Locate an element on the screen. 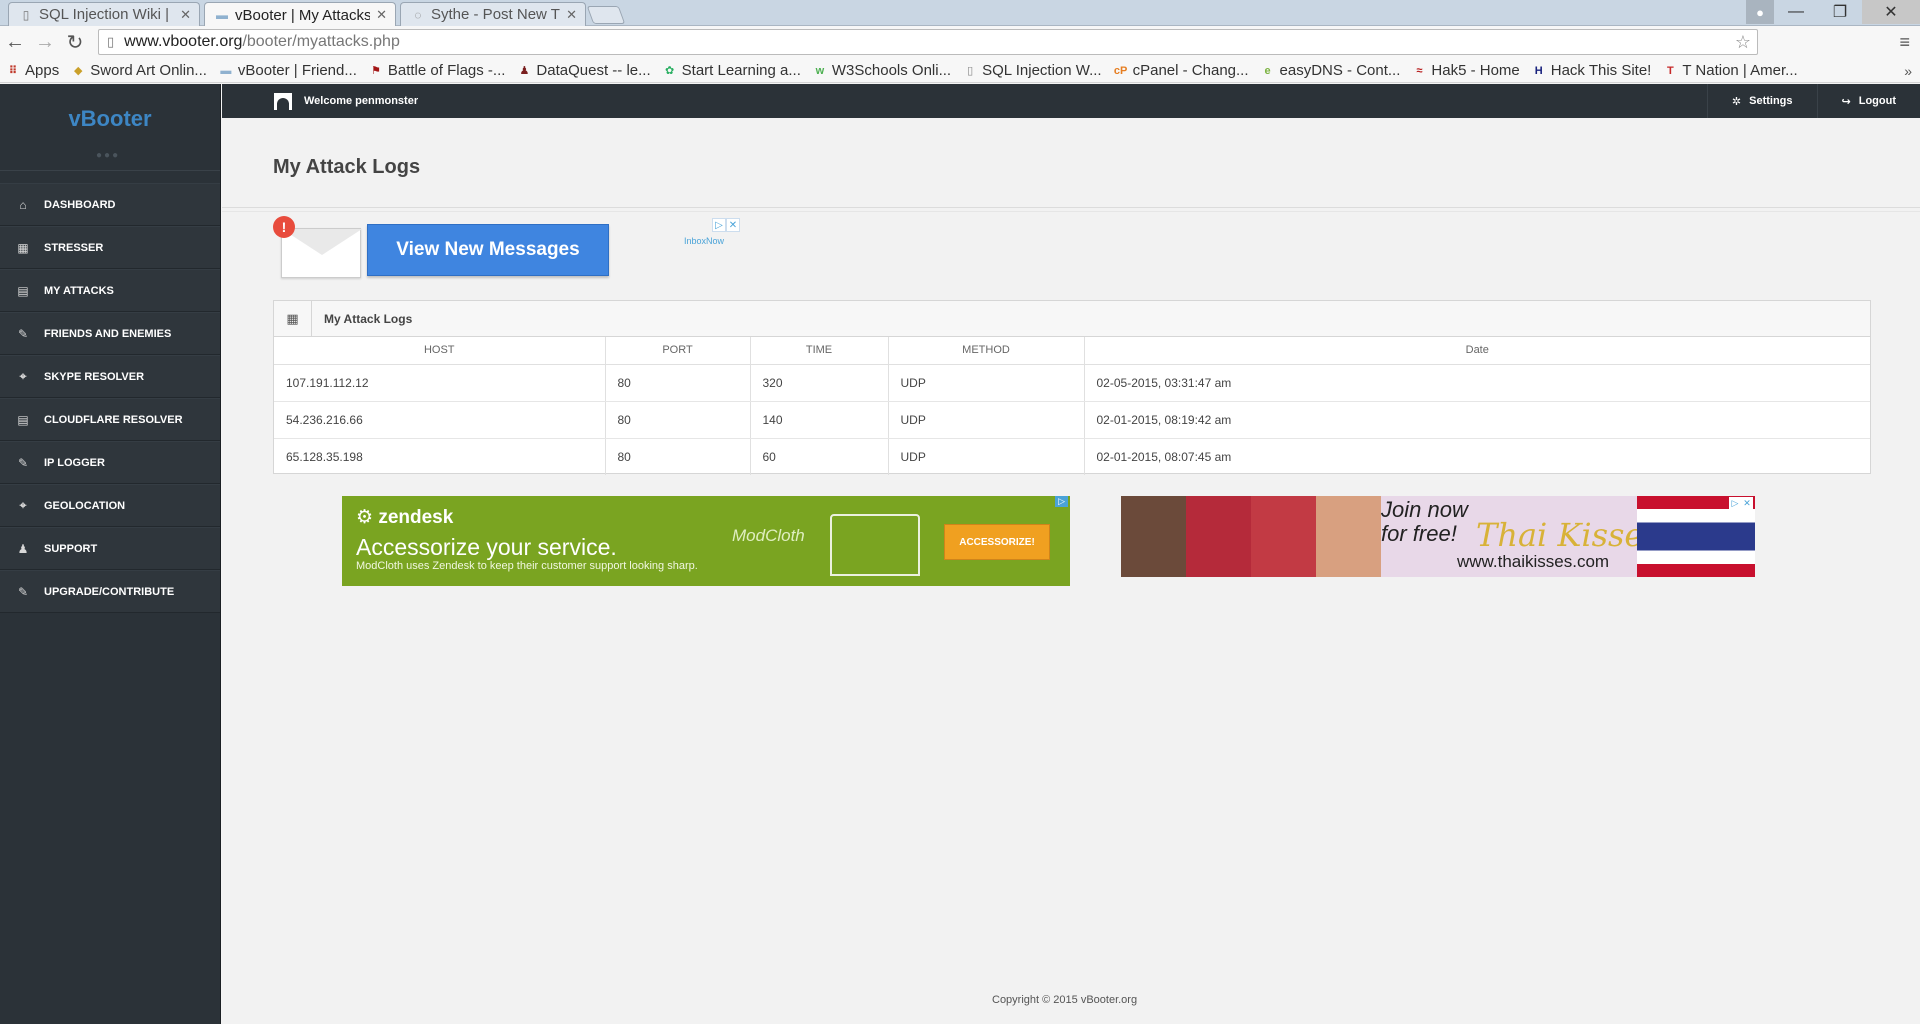 This screenshot has width=1920, height=1024. logout-arrow-icon: ↪ is located at coordinates (1846, 101).